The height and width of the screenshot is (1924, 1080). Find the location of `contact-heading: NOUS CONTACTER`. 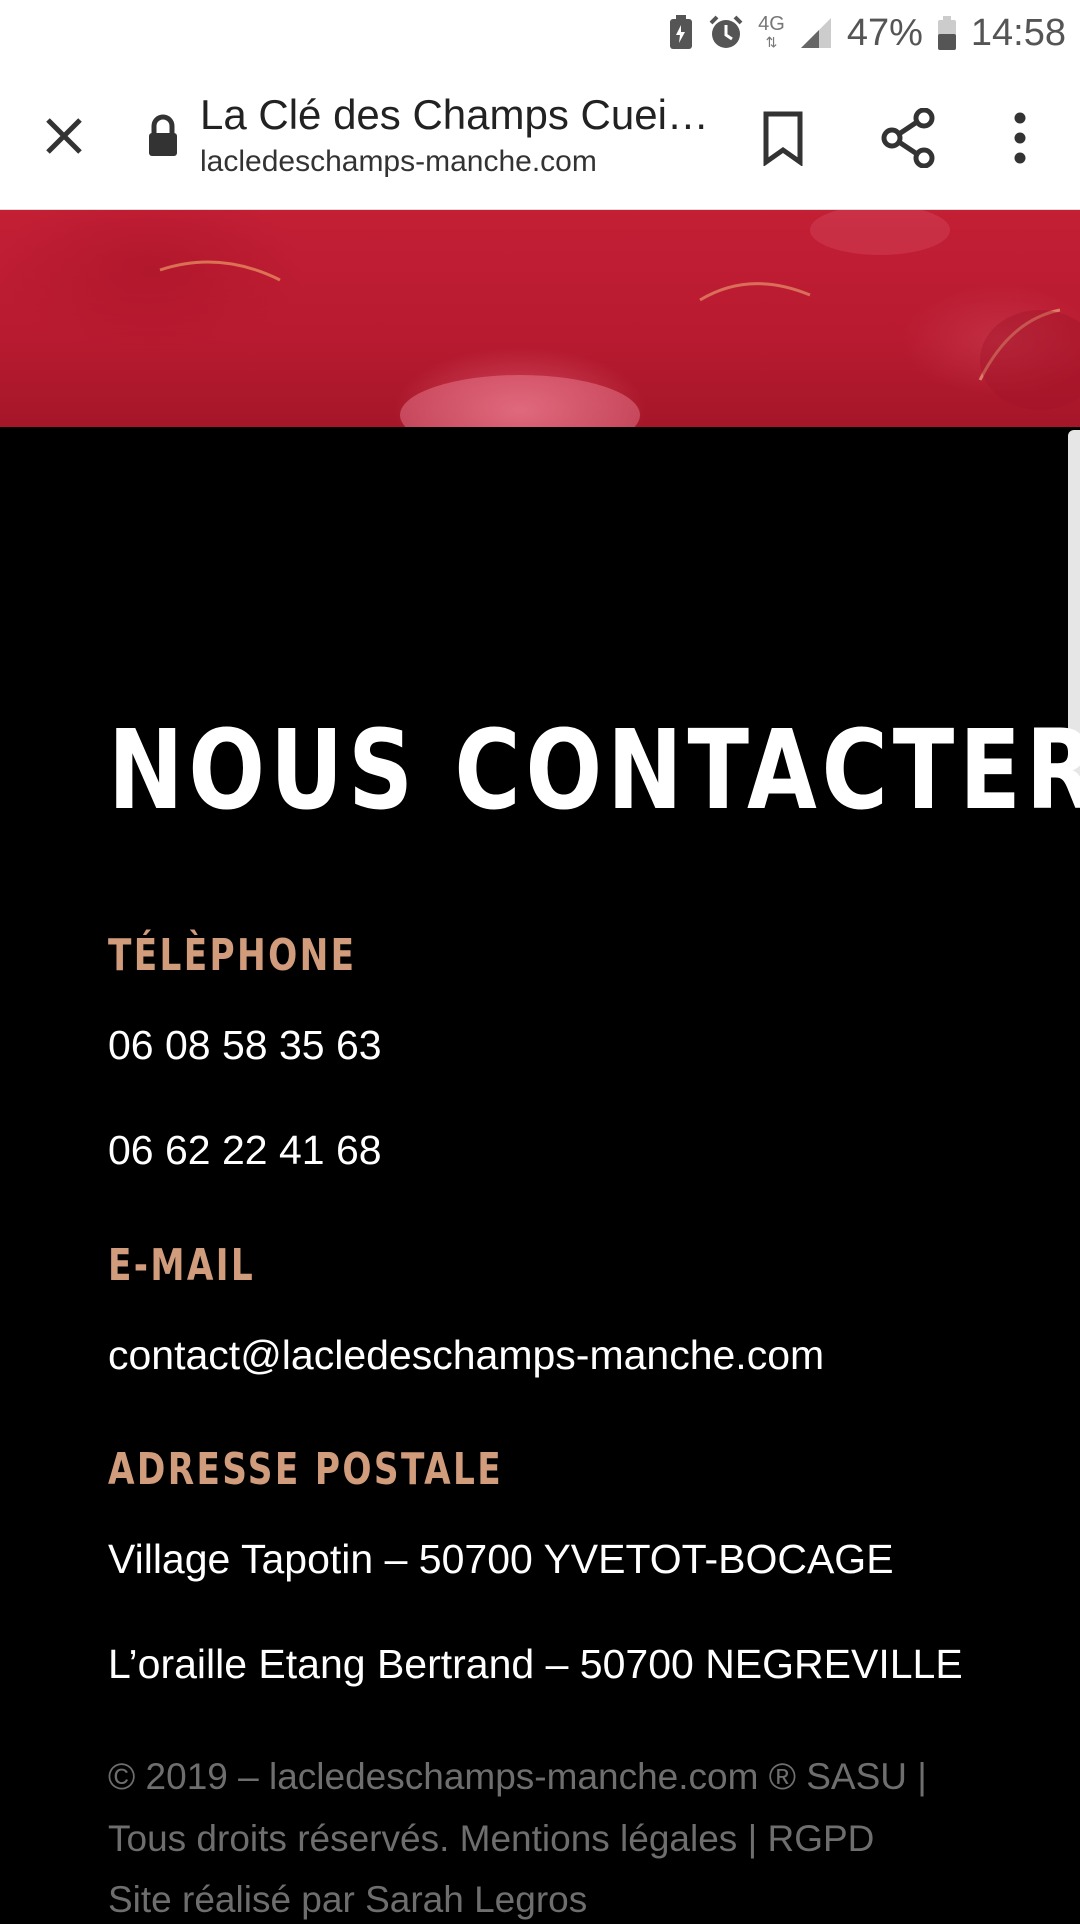

contact-heading: NOUS CONTACTER is located at coordinates (594, 770).